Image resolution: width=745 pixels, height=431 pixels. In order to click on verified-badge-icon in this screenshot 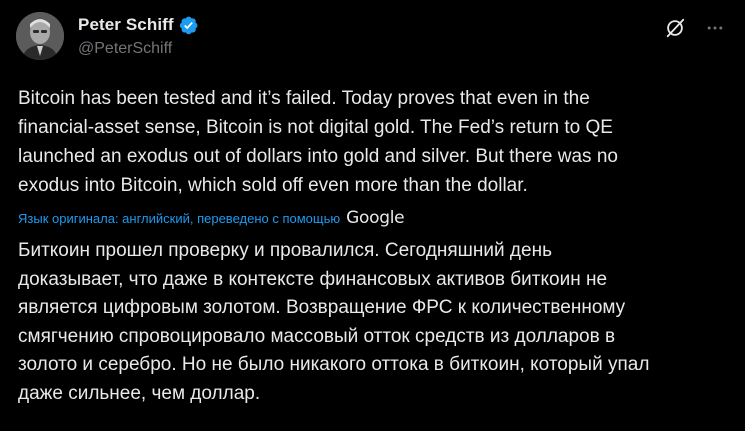, I will do `click(188, 25)`.